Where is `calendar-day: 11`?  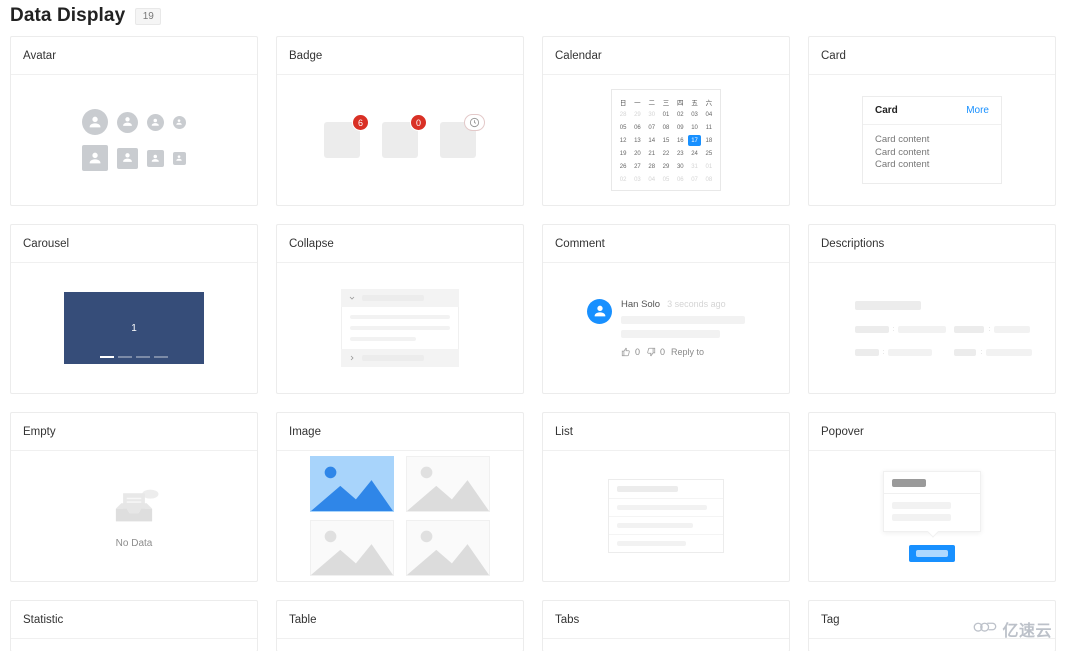 calendar-day: 11 is located at coordinates (709, 127).